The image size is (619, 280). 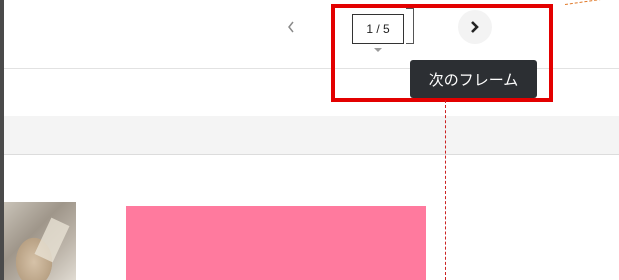 I want to click on chevron-left-icon, so click(x=291, y=27).